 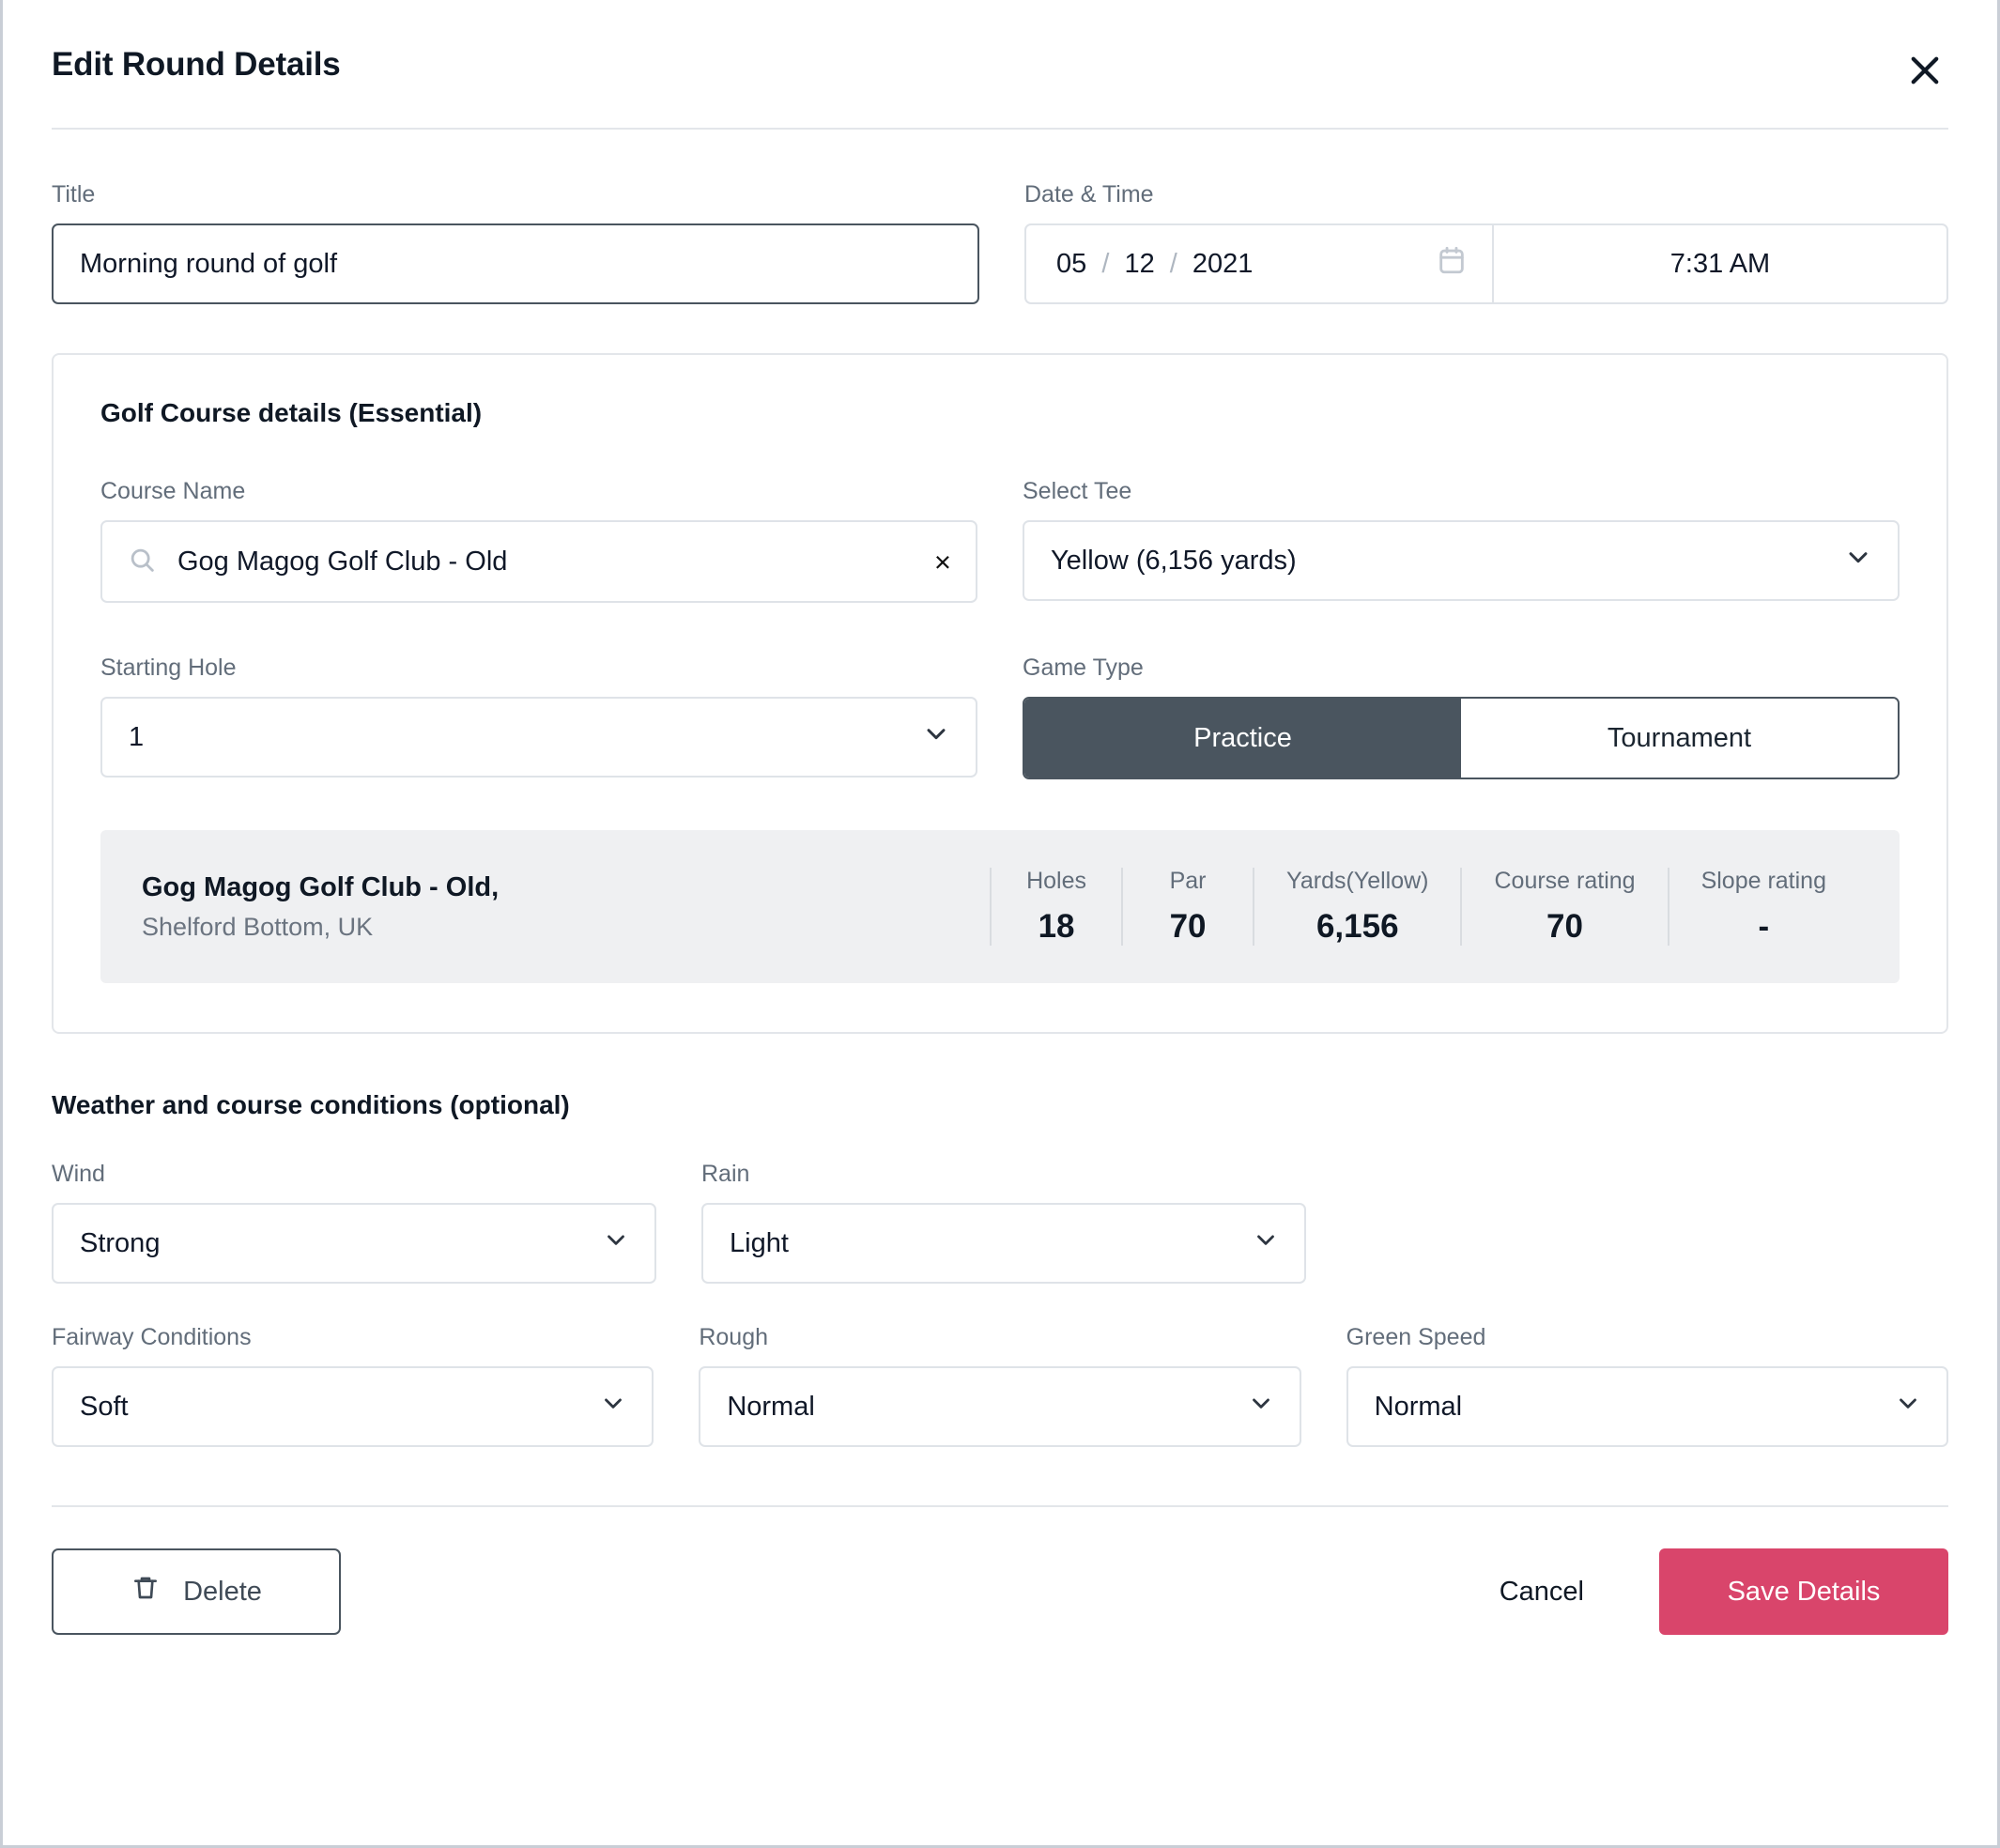 I want to click on green-speed-group: Green Speed Normal, so click(x=1647, y=1385).